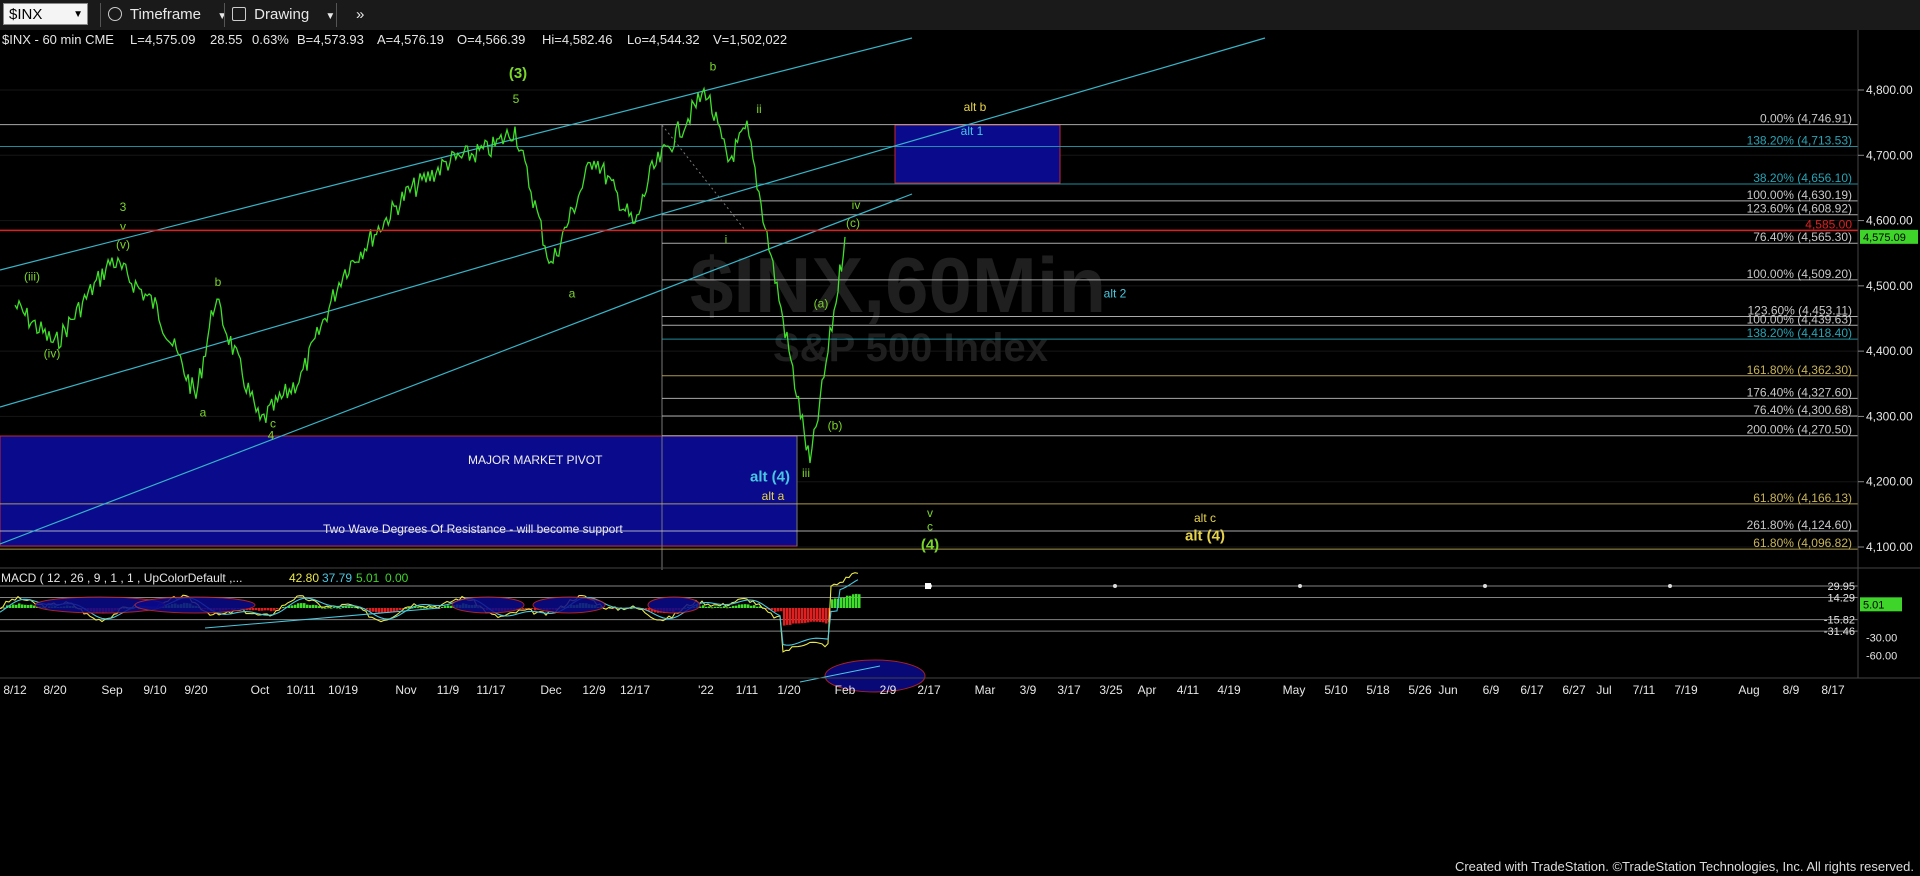 This screenshot has width=1920, height=876. I want to click on projection-dot, so click(1115, 586).